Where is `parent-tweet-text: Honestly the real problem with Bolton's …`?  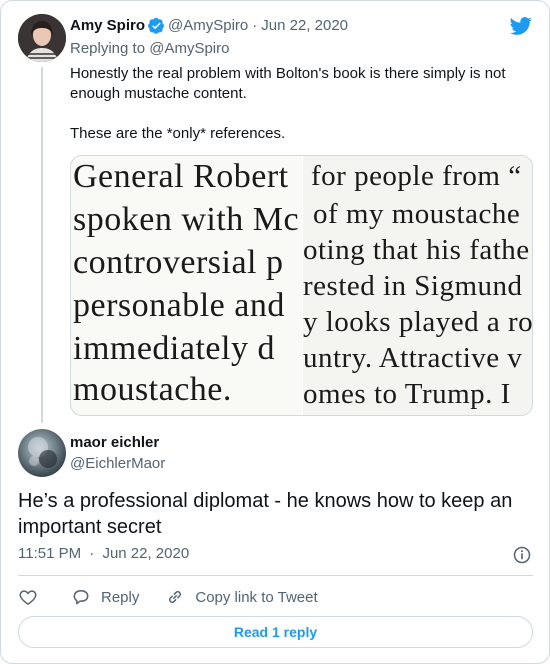 parent-tweet-text: Honestly the real problem with Bolton's … is located at coordinates (288, 83).